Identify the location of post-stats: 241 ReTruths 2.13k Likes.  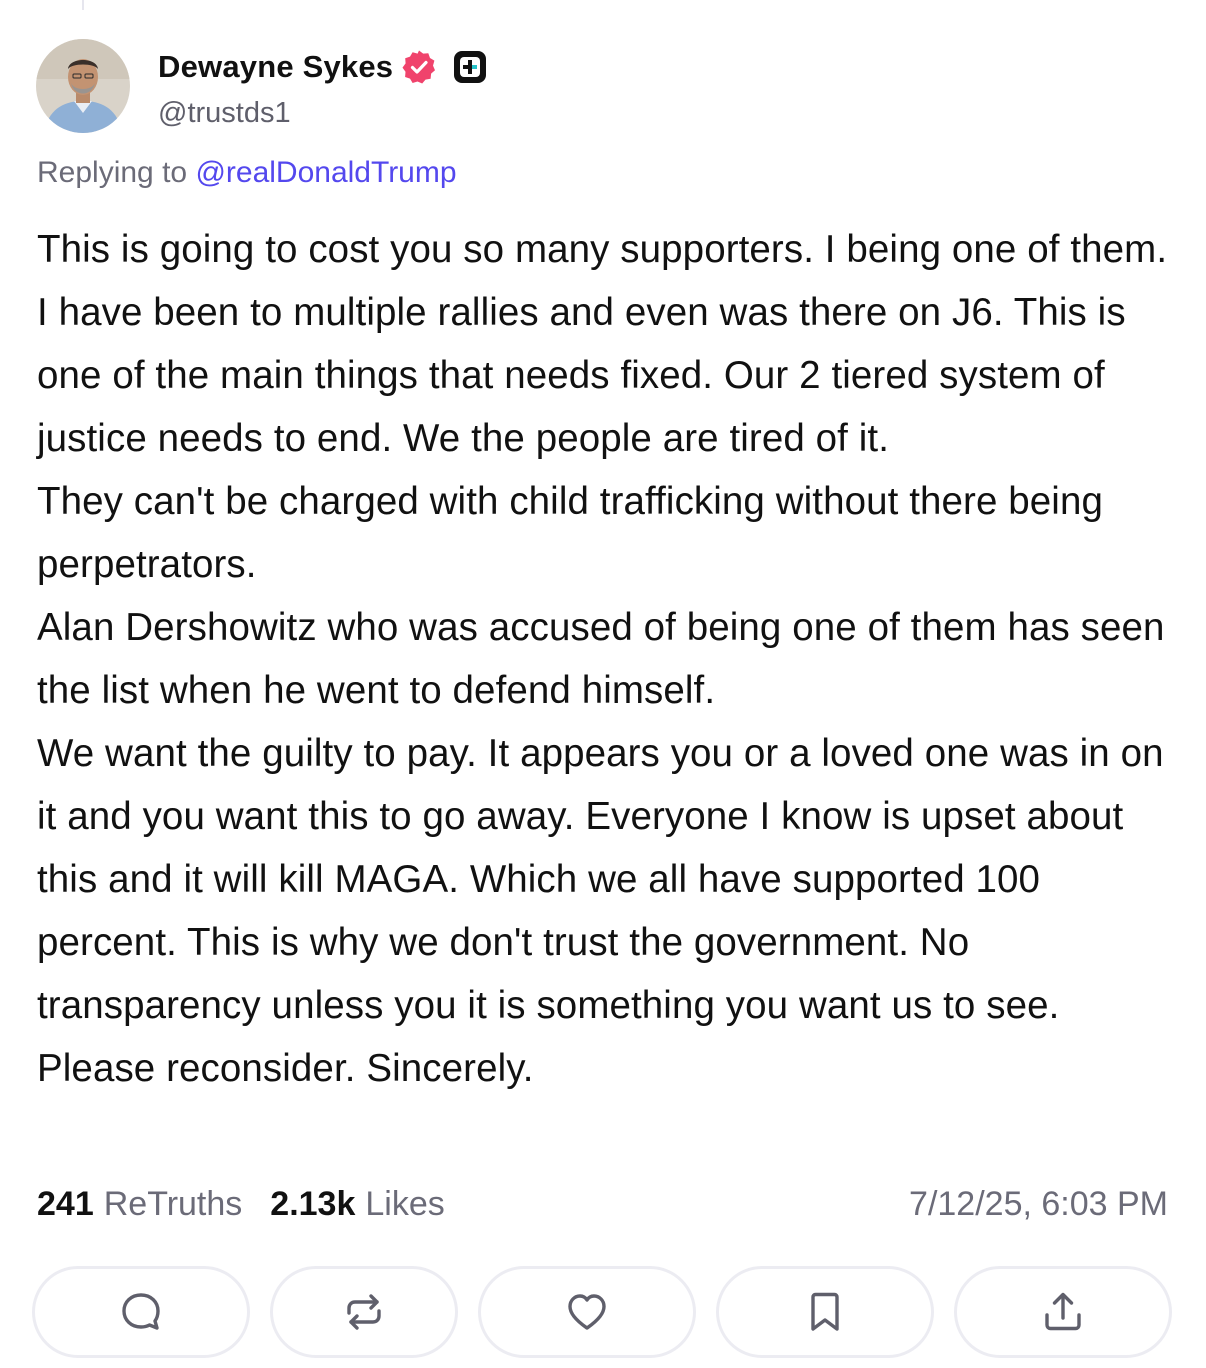
(241, 1204).